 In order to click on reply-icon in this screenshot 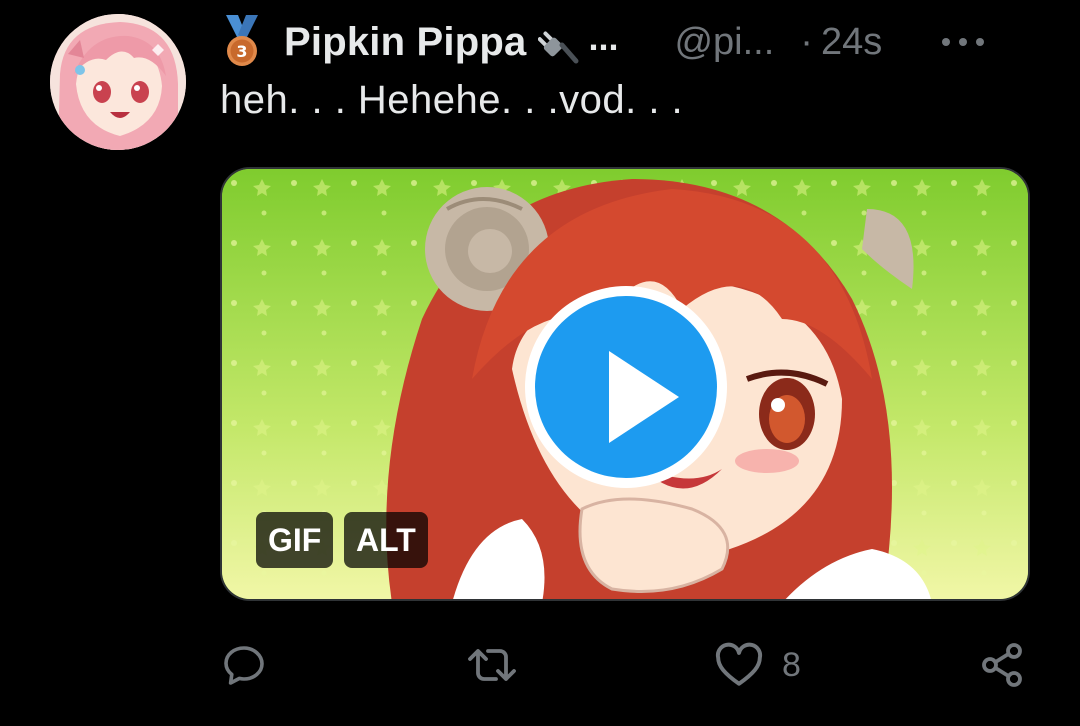, I will do `click(244, 665)`.